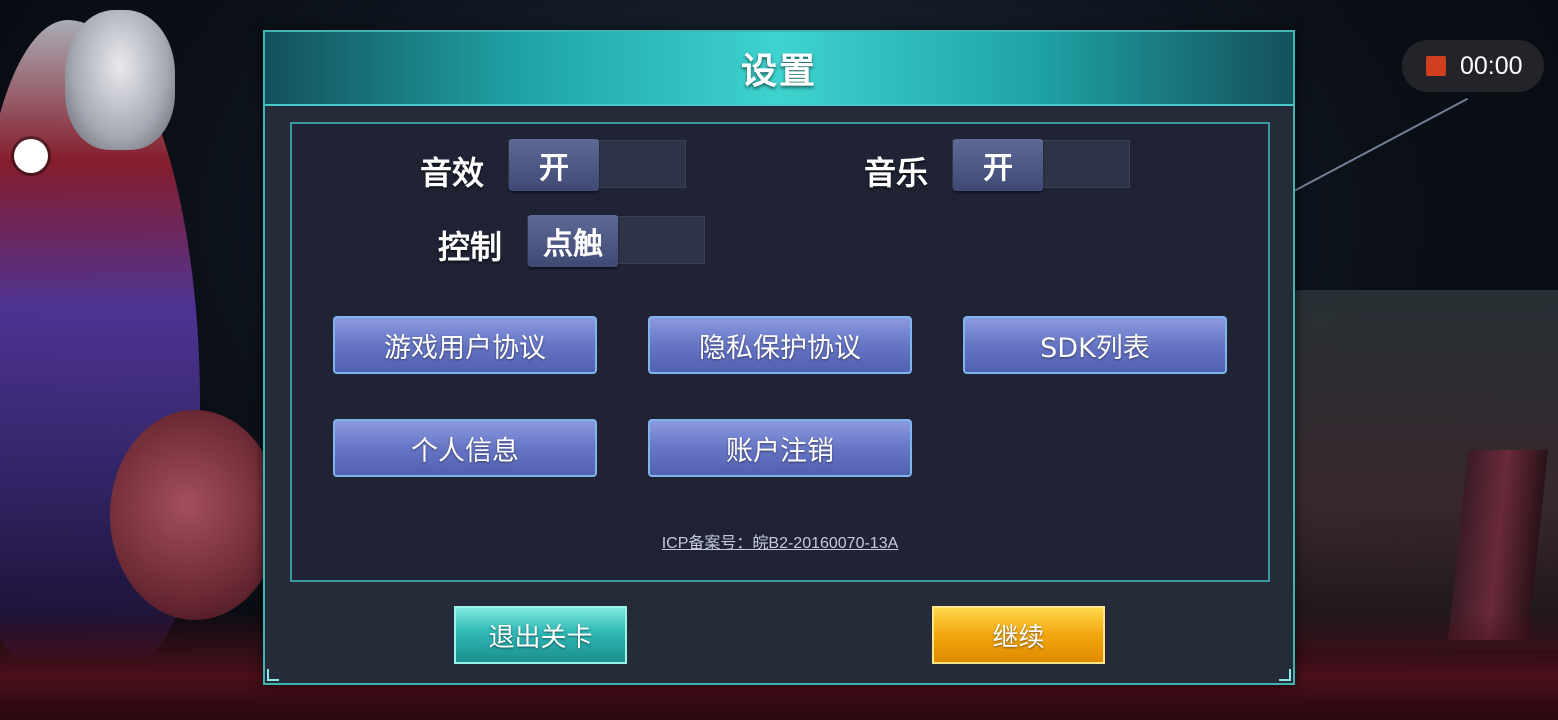  What do you see at coordinates (195, 515) in the screenshot?
I see `background-rock` at bounding box center [195, 515].